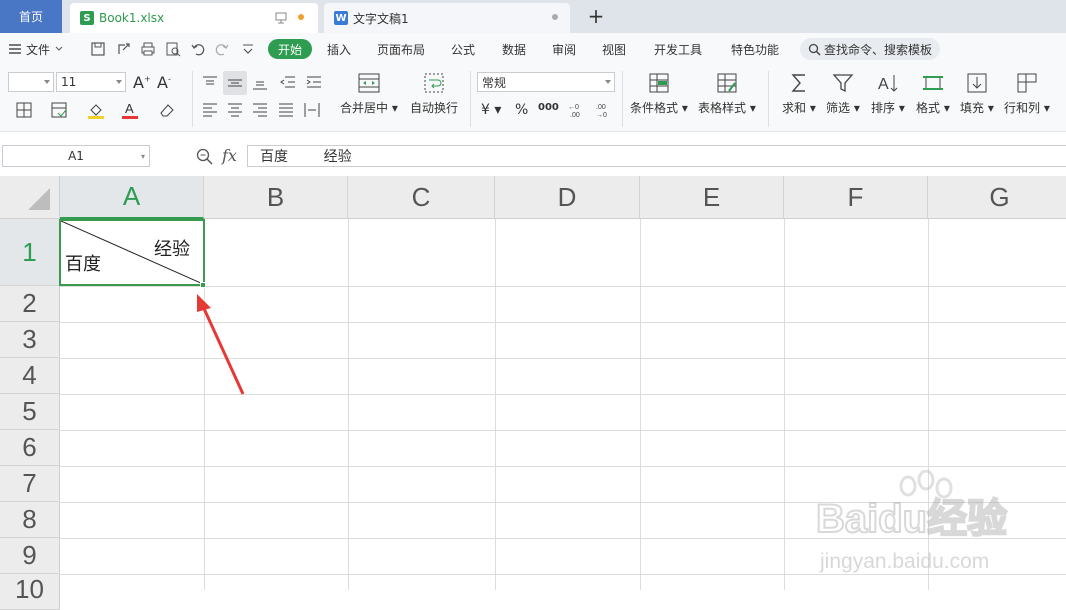 The image size is (1066, 610). Describe the element at coordinates (614, 49) in the screenshot. I see `menu-view: 视图` at that location.